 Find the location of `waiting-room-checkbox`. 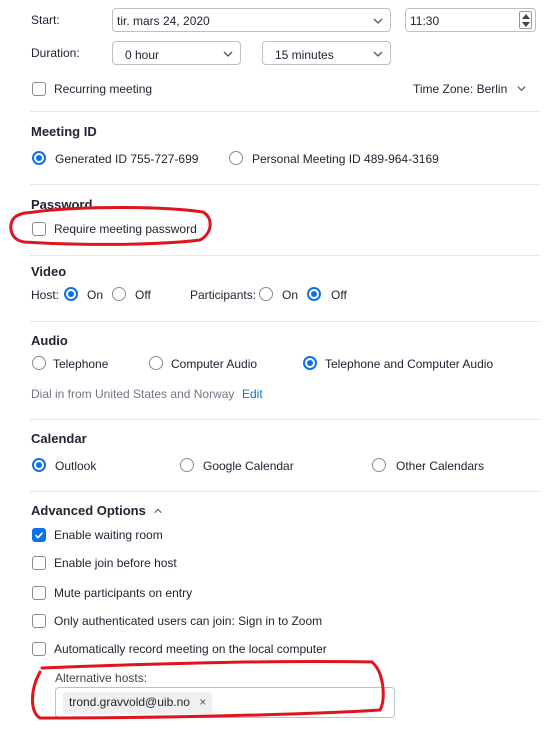

waiting-room-checkbox is located at coordinates (39, 535).